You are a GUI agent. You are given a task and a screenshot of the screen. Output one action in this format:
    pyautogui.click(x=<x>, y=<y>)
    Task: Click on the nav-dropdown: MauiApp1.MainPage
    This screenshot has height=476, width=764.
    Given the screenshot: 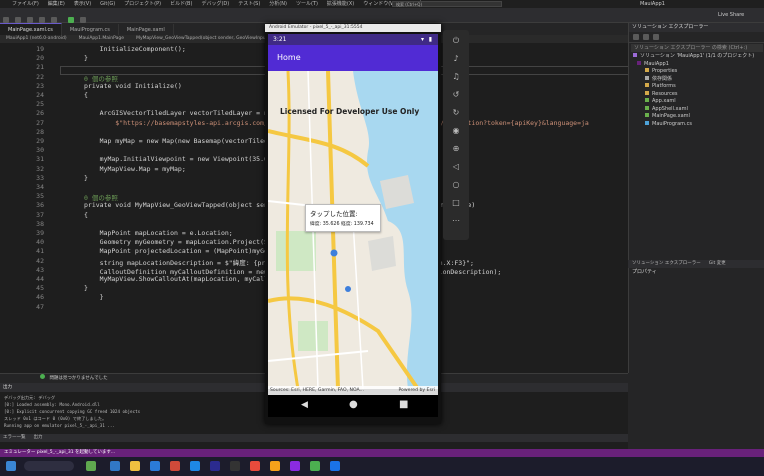 What is the action you would take?
    pyautogui.click(x=101, y=38)
    